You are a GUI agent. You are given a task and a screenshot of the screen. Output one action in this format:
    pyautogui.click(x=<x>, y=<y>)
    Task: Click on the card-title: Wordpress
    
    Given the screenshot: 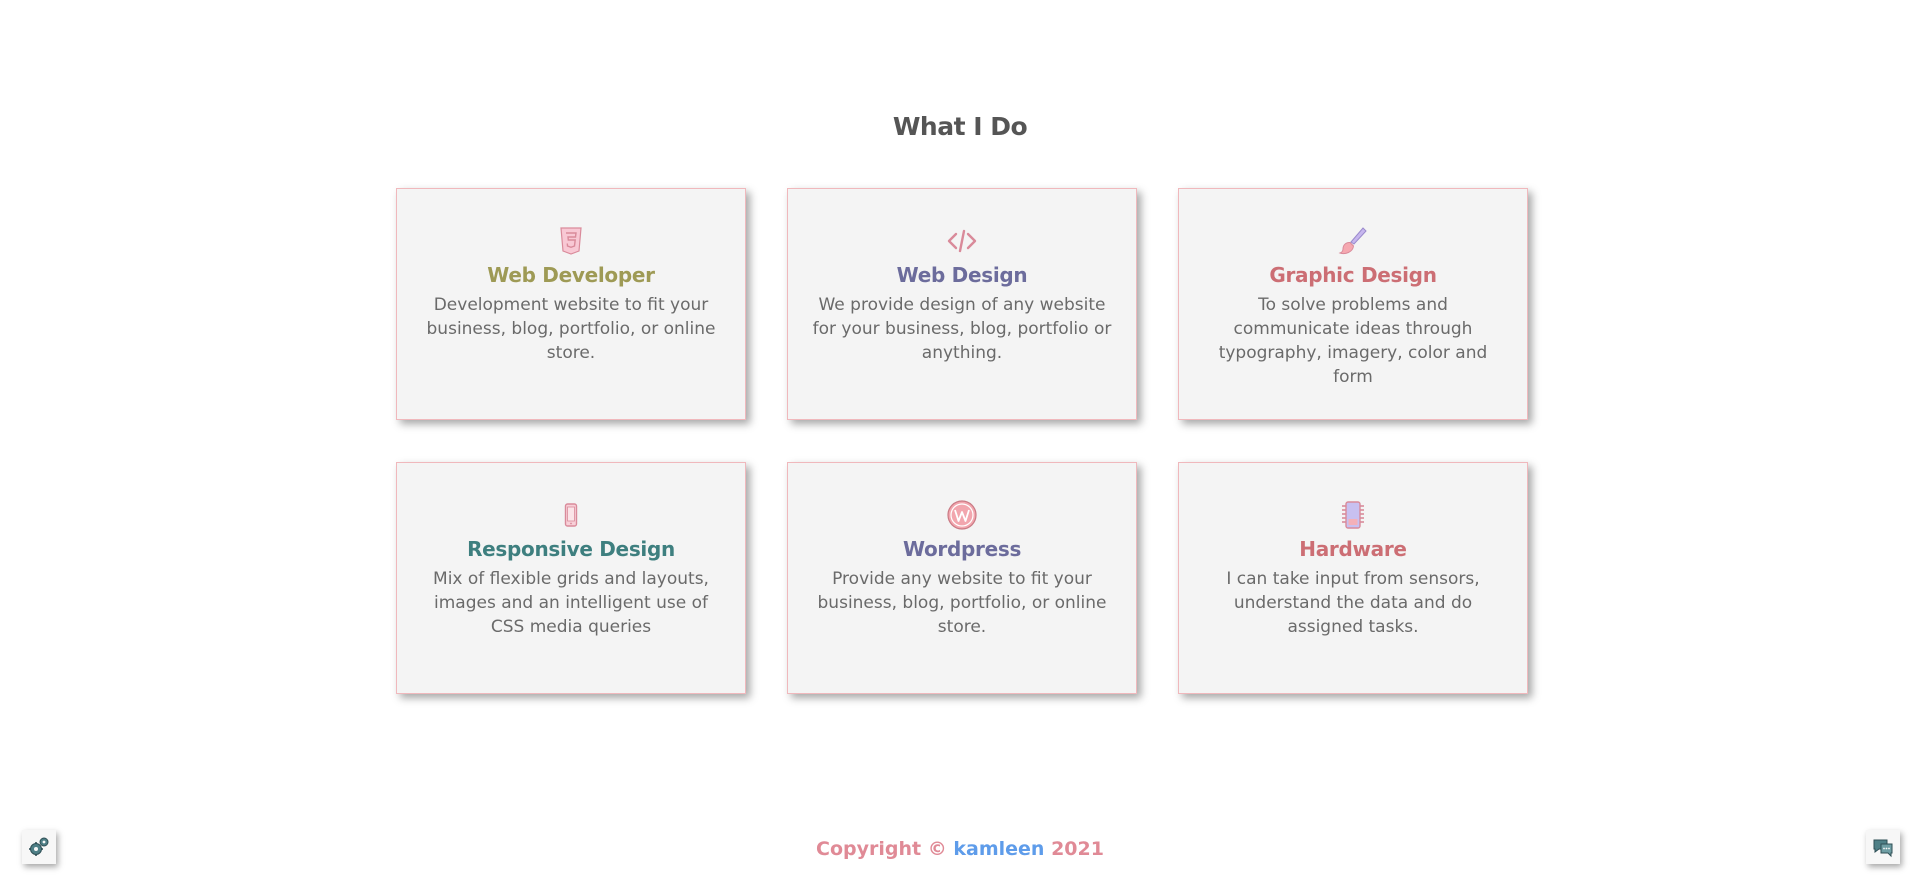 What is the action you would take?
    pyautogui.click(x=962, y=549)
    